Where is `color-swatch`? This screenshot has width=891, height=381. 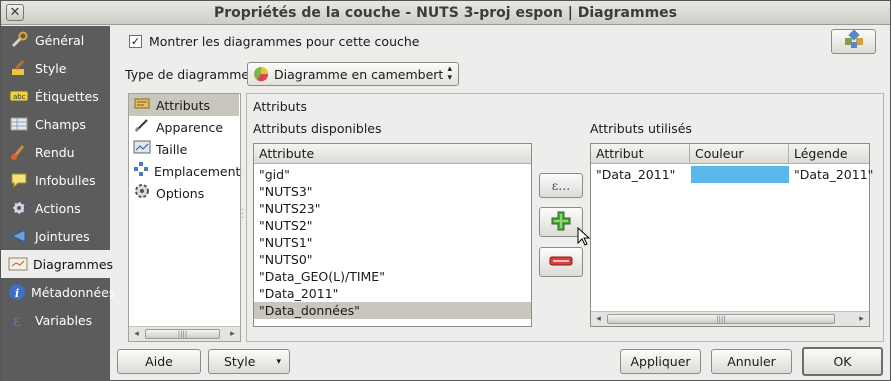
color-swatch is located at coordinates (740, 174).